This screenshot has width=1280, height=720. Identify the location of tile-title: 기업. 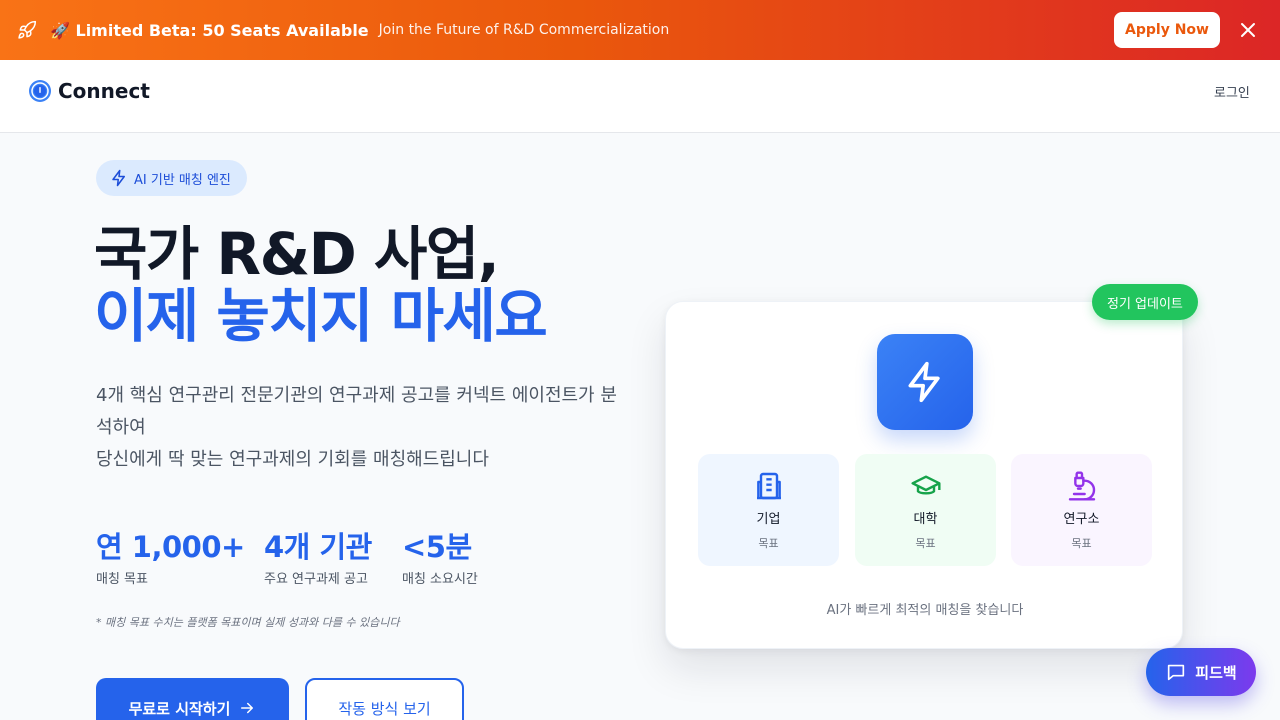
(768, 519).